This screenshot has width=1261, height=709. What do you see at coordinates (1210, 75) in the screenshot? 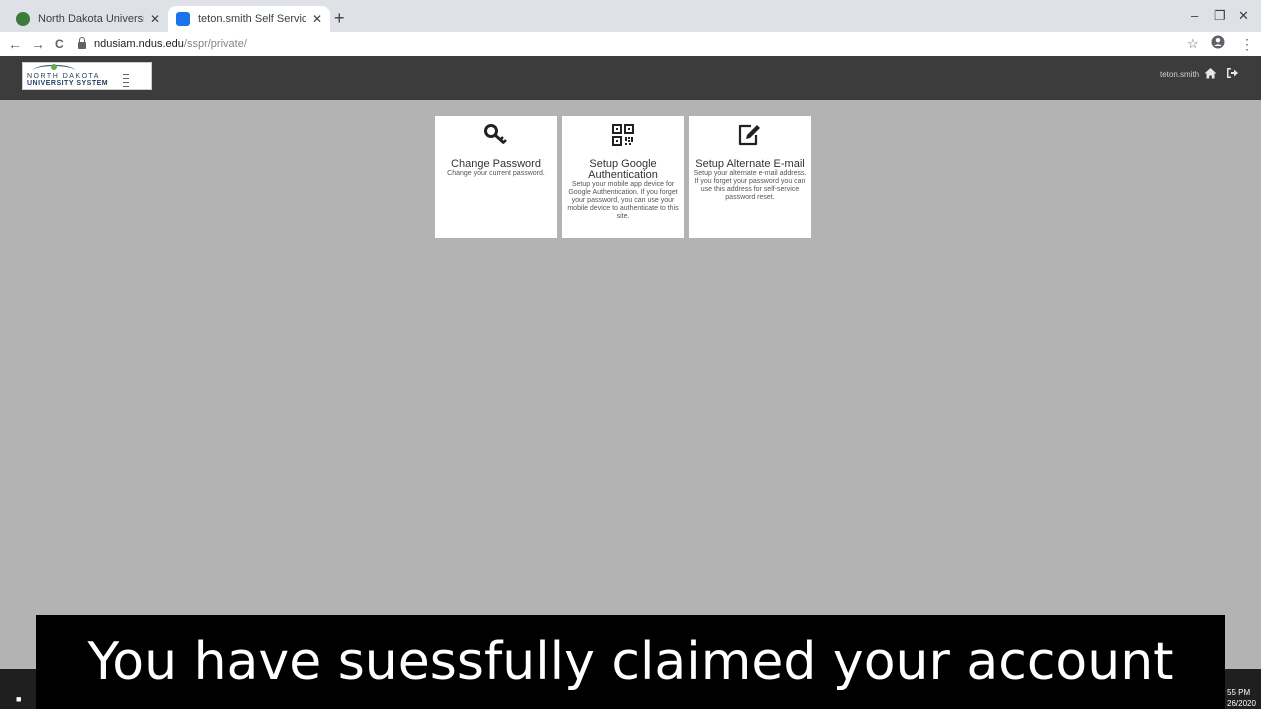
I see `home-icon` at bounding box center [1210, 75].